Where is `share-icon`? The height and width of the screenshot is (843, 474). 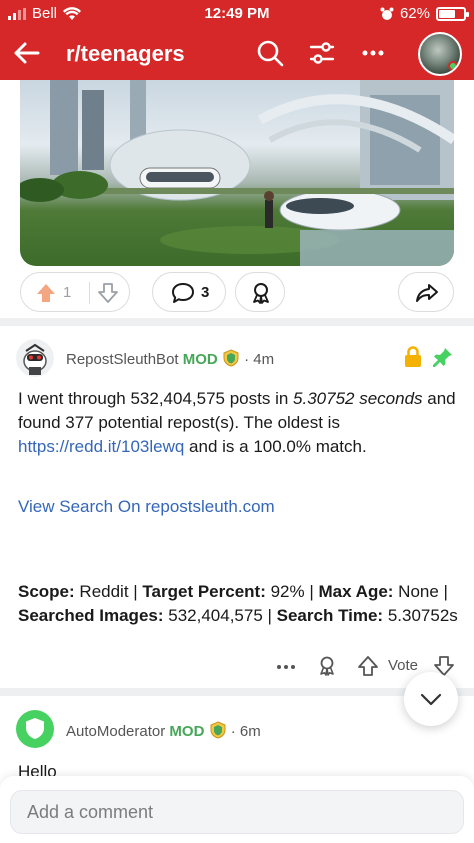
share-icon is located at coordinates (427, 293).